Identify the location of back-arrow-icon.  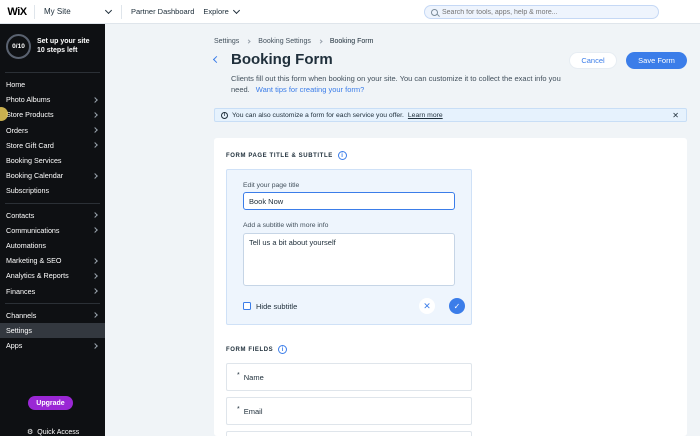
(216, 59).